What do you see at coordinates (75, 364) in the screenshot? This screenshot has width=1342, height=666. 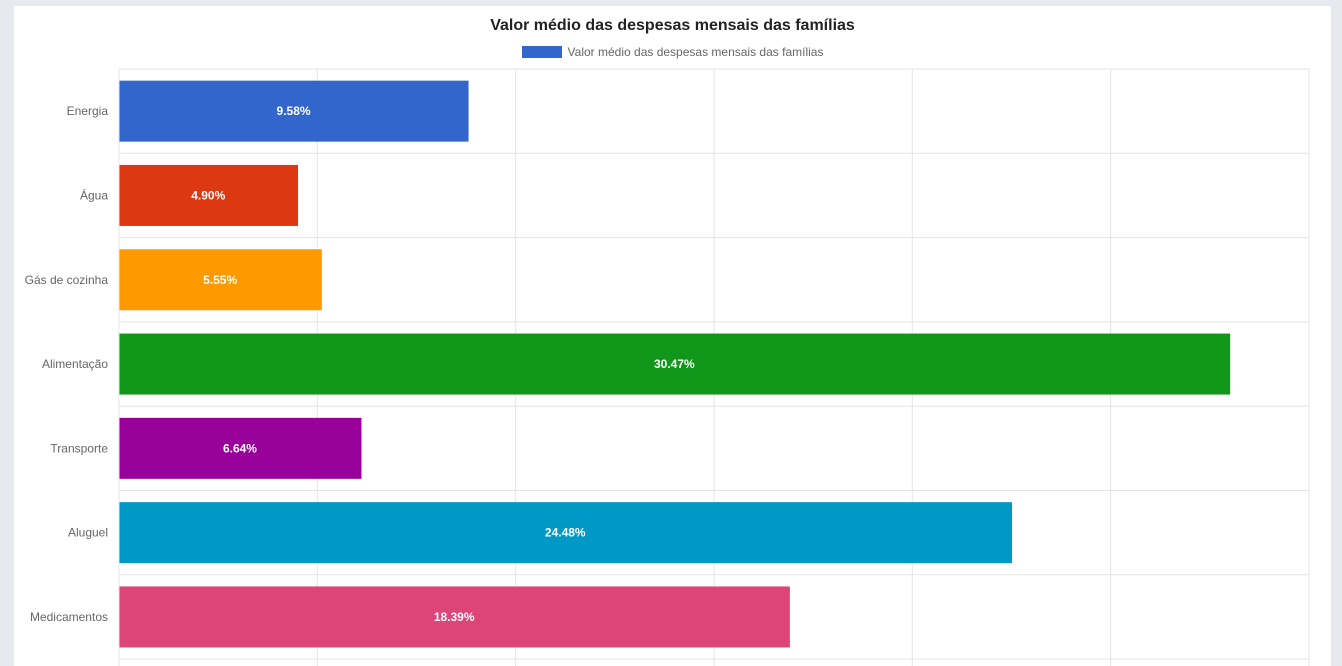 I see `category-label: Alimentação` at bounding box center [75, 364].